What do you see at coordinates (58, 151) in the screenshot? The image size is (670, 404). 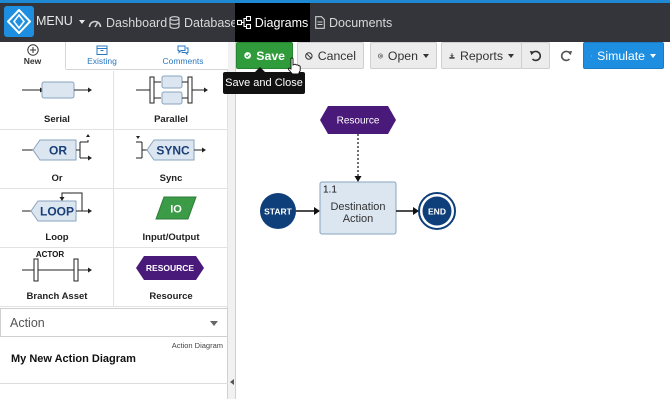 I see `or-shape-text: OR` at bounding box center [58, 151].